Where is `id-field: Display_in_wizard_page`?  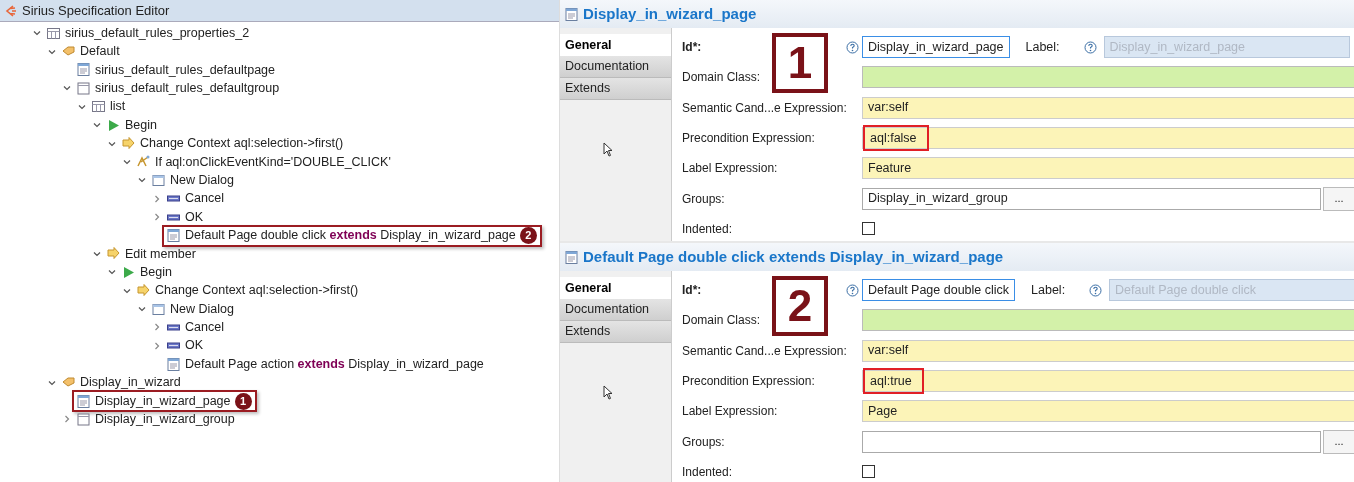 id-field: Display_in_wizard_page is located at coordinates (936, 47).